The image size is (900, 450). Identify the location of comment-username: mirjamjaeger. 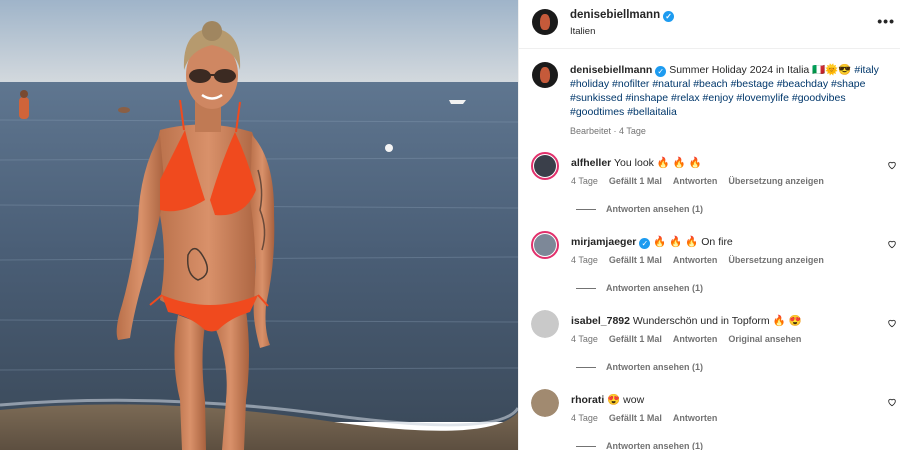
(603, 242).